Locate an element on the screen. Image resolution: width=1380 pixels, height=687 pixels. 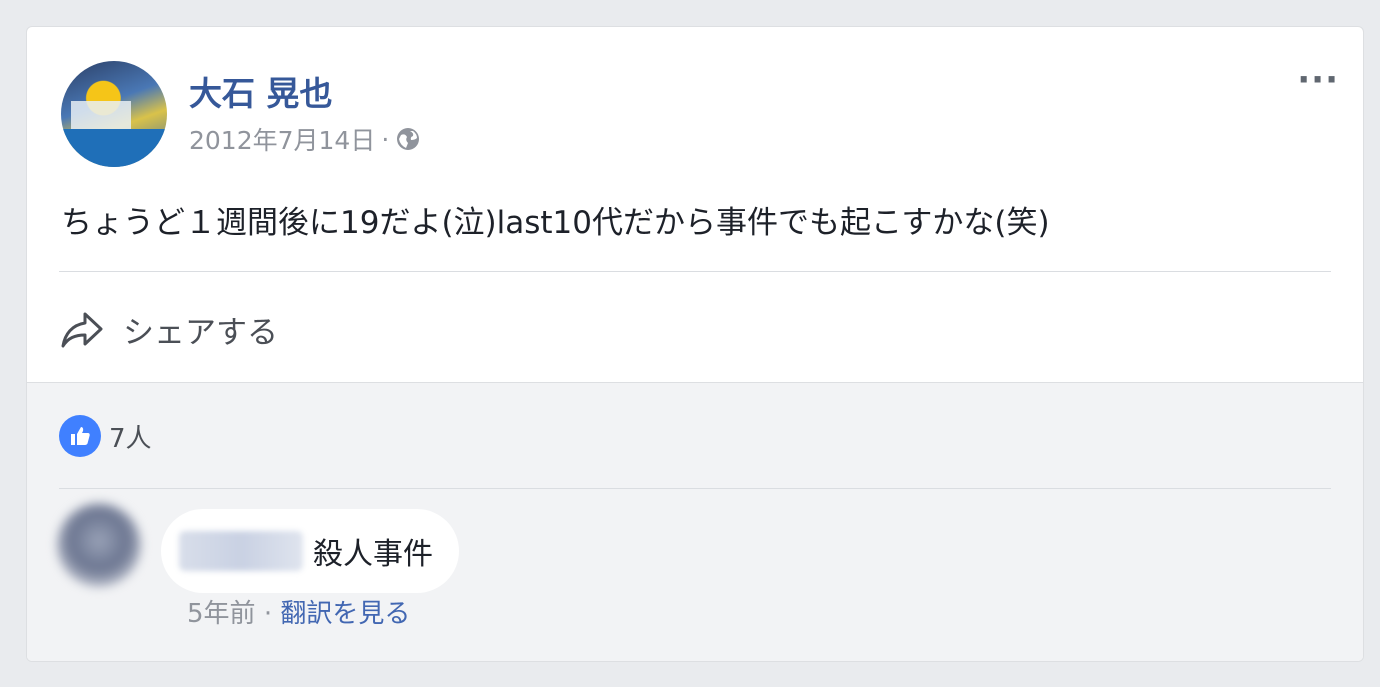
post-date: 2012年7月14日 is located at coordinates (282, 139).